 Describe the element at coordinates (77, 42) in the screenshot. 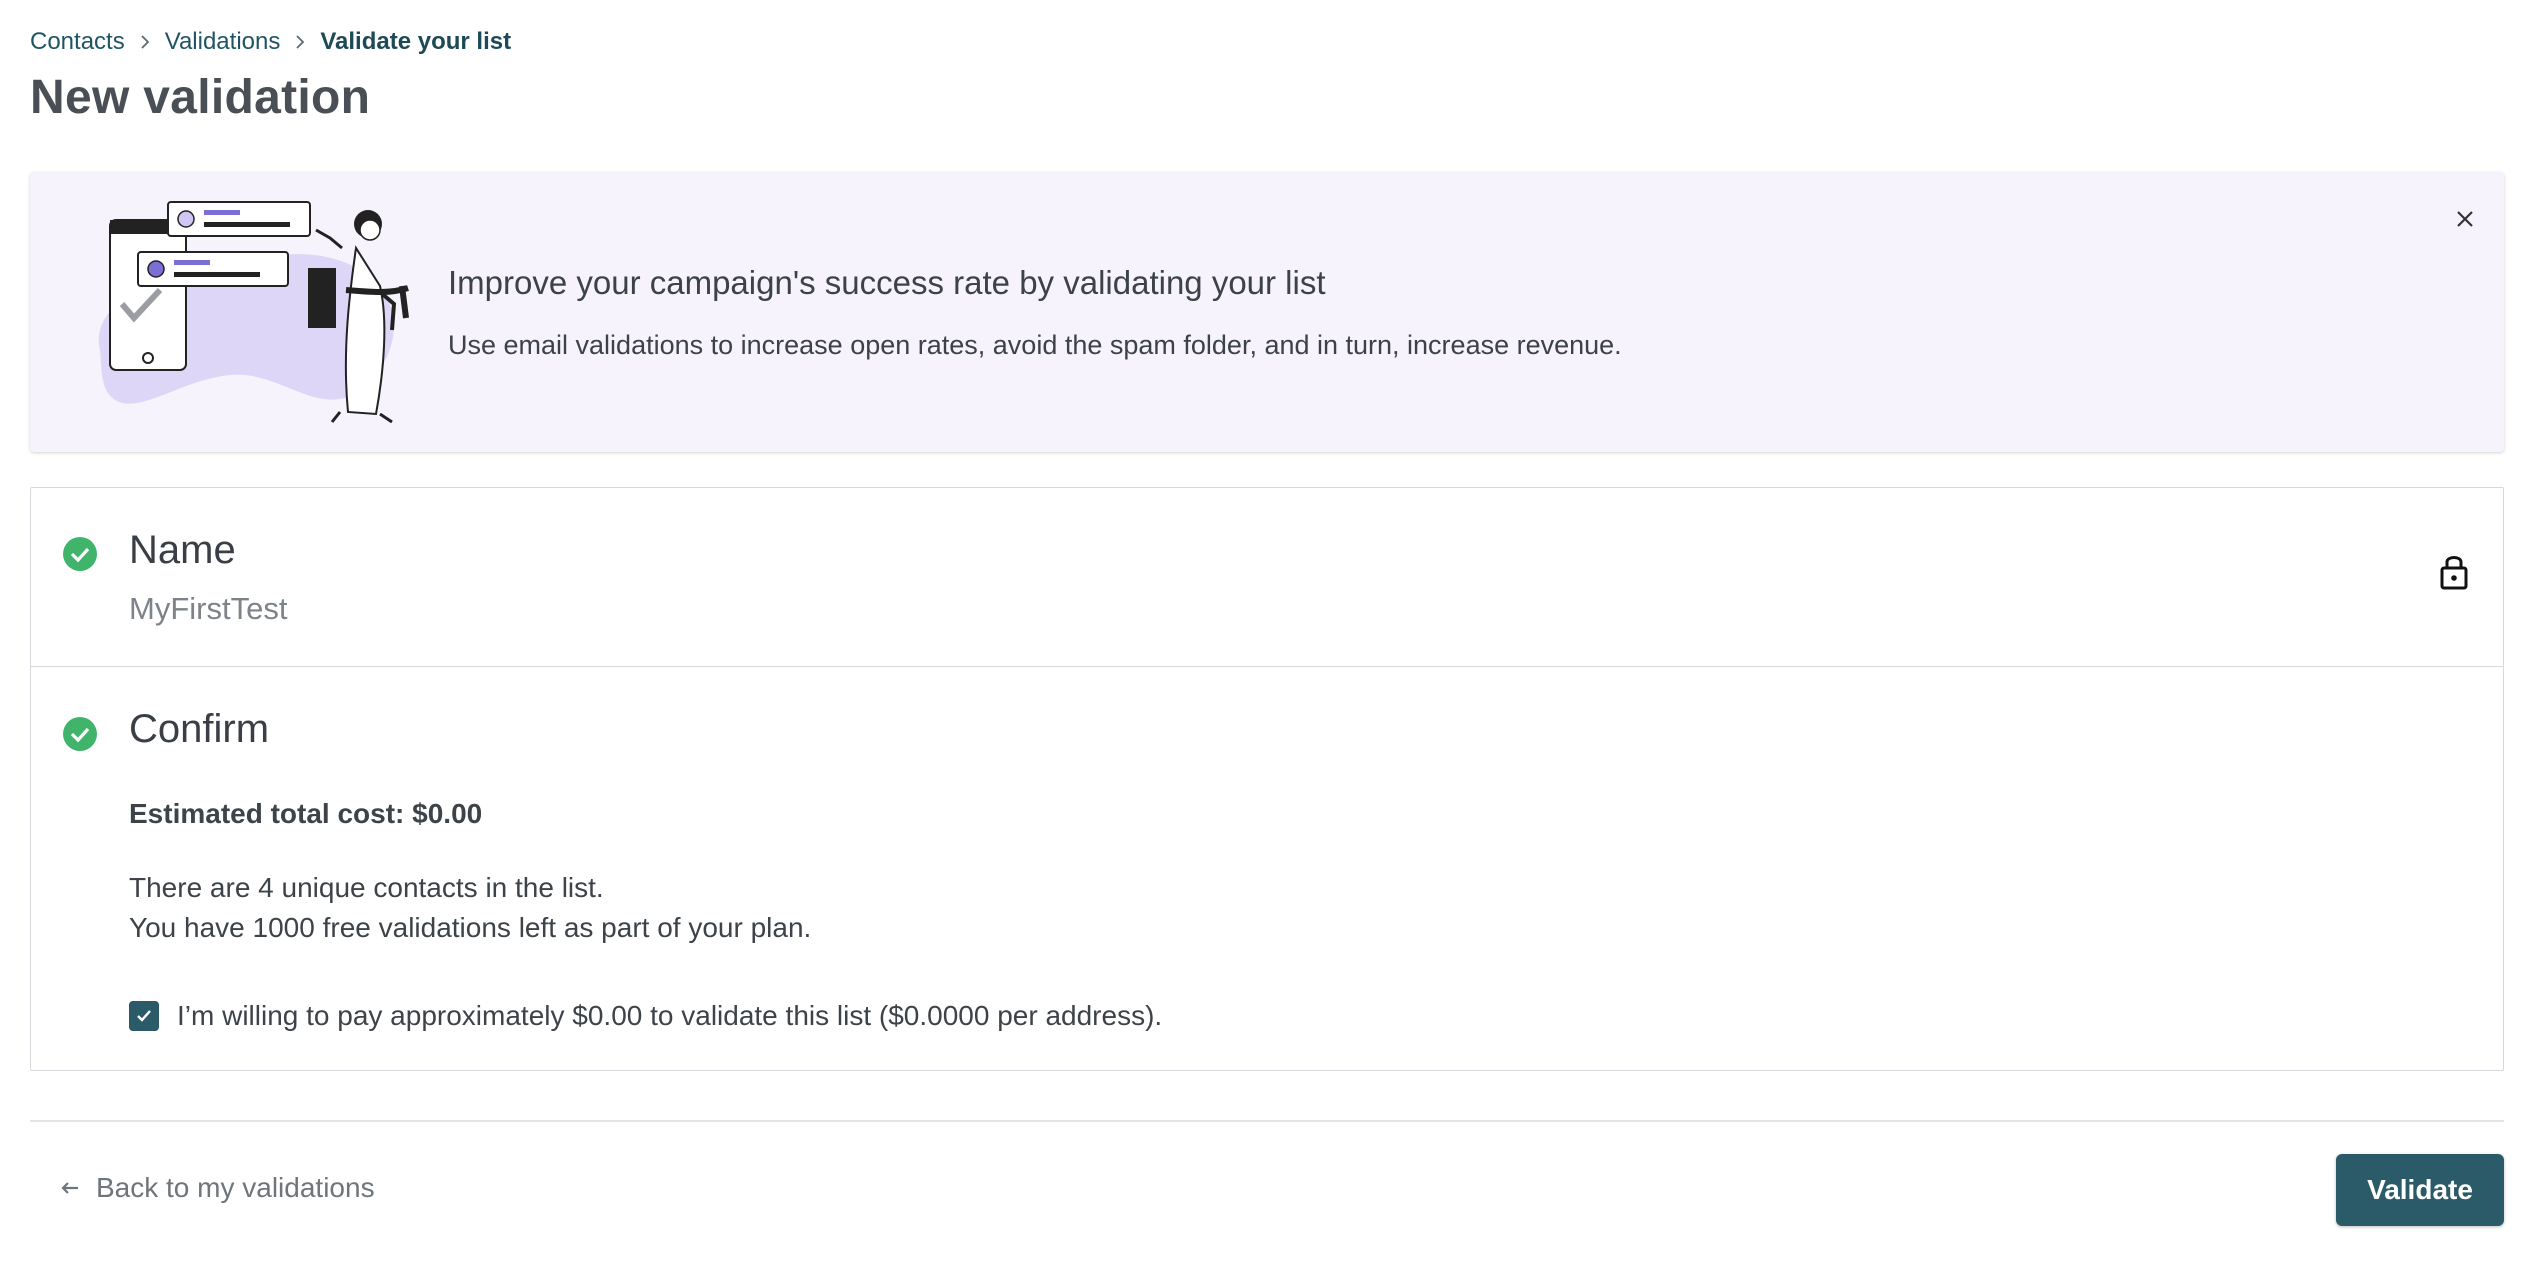

I see `breadcrumb-contacts: Contacts` at that location.